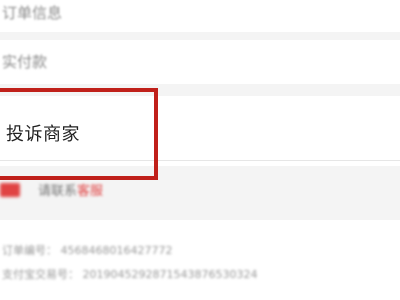  I want to click on contact-hint-text: 请联系客服, so click(70, 189).